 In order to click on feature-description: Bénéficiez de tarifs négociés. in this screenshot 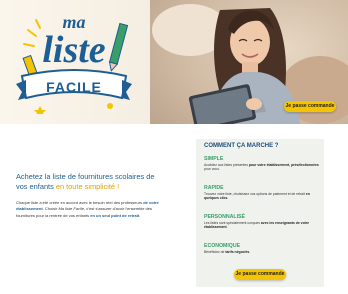, I will do `click(262, 252)`.